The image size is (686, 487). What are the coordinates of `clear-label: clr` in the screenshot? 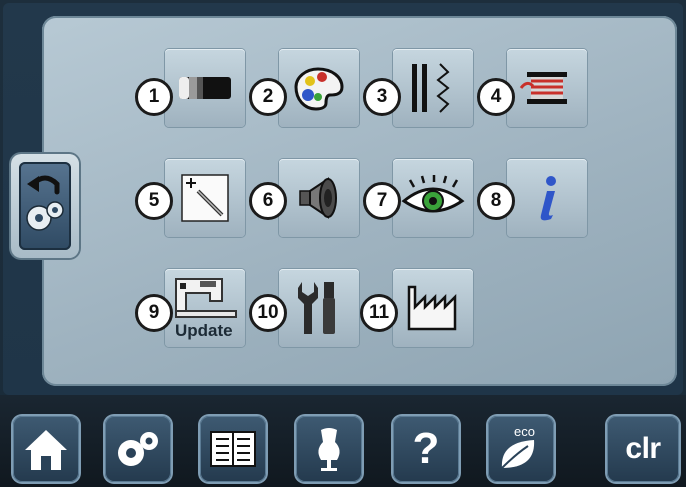 It's located at (643, 448).